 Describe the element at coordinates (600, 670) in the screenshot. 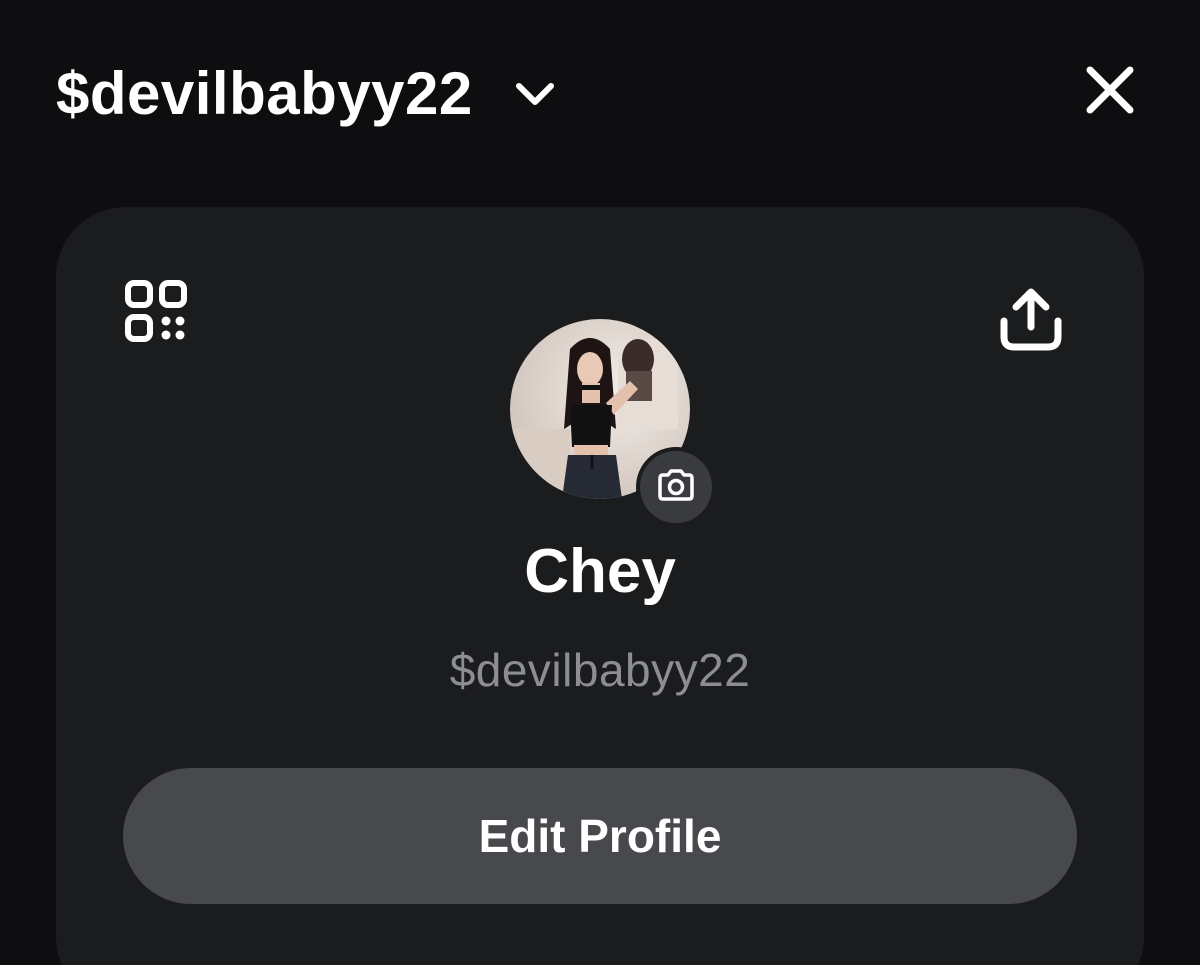

I see `profile-cashtag: $devilbabyy22` at that location.